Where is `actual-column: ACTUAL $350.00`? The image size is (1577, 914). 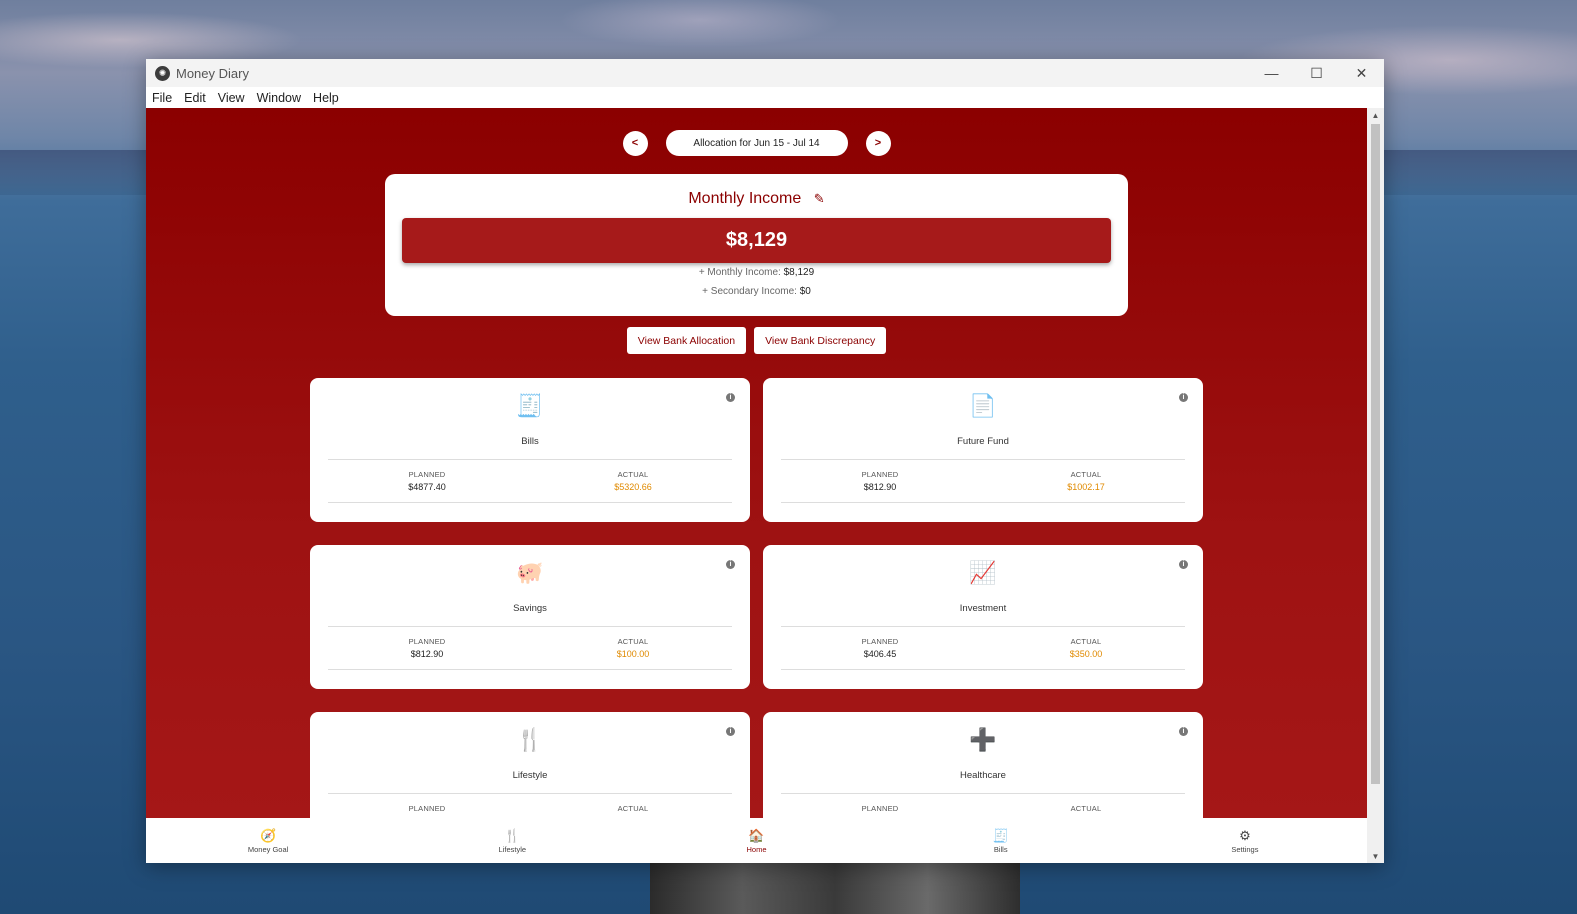
actual-column: ACTUAL $350.00 is located at coordinates (1086, 648).